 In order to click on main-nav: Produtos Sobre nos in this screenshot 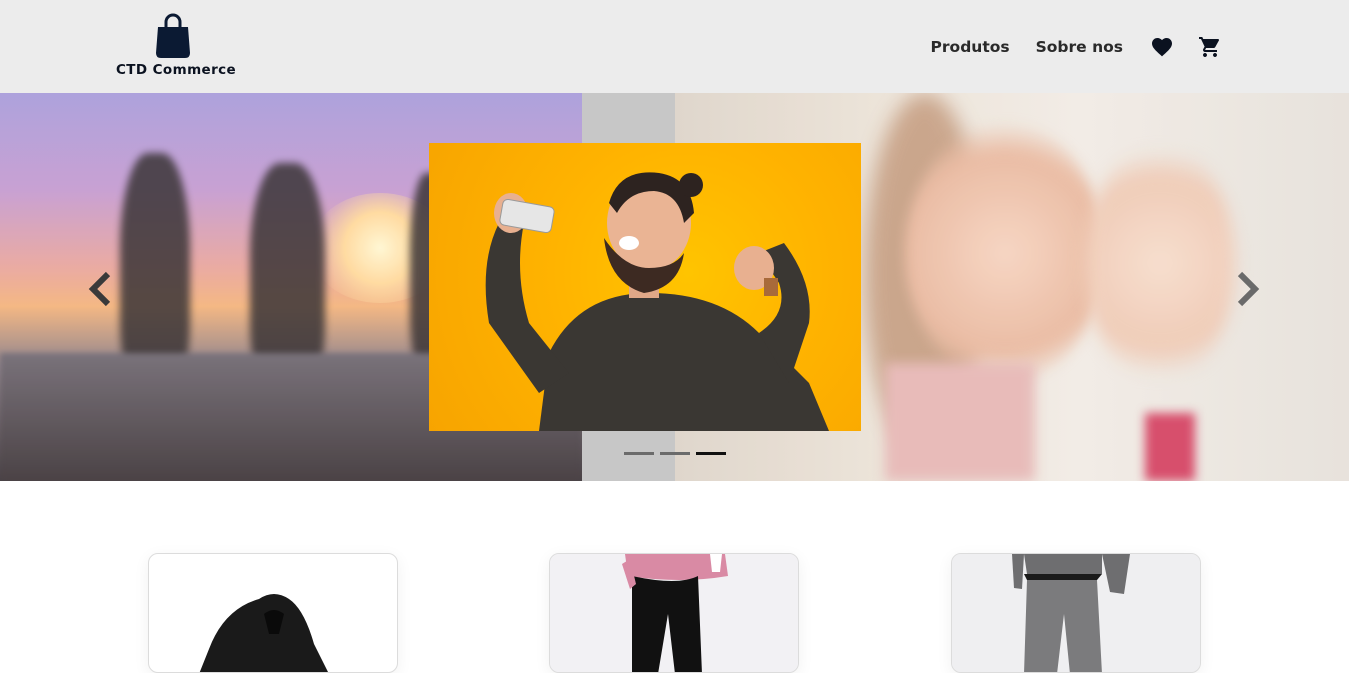, I will do `click(1077, 47)`.